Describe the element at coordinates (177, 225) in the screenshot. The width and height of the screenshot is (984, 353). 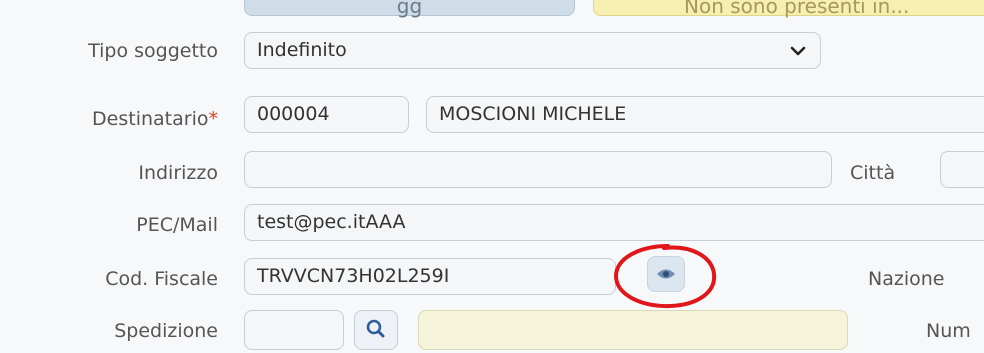
I see `pec-mail-label: PEC/Mail` at that location.